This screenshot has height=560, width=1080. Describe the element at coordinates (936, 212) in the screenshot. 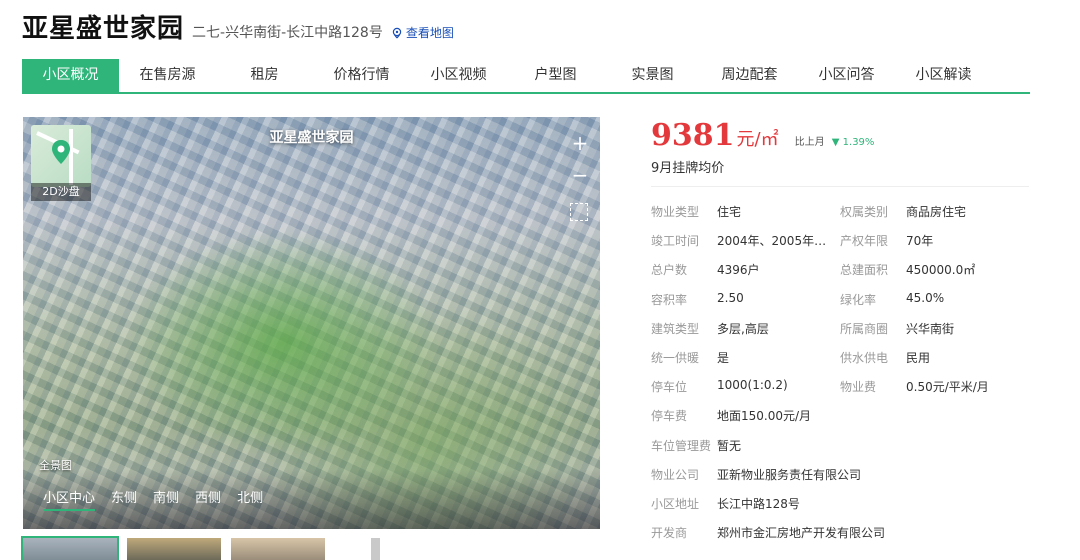

I see `info-value: 商品房住宅` at that location.